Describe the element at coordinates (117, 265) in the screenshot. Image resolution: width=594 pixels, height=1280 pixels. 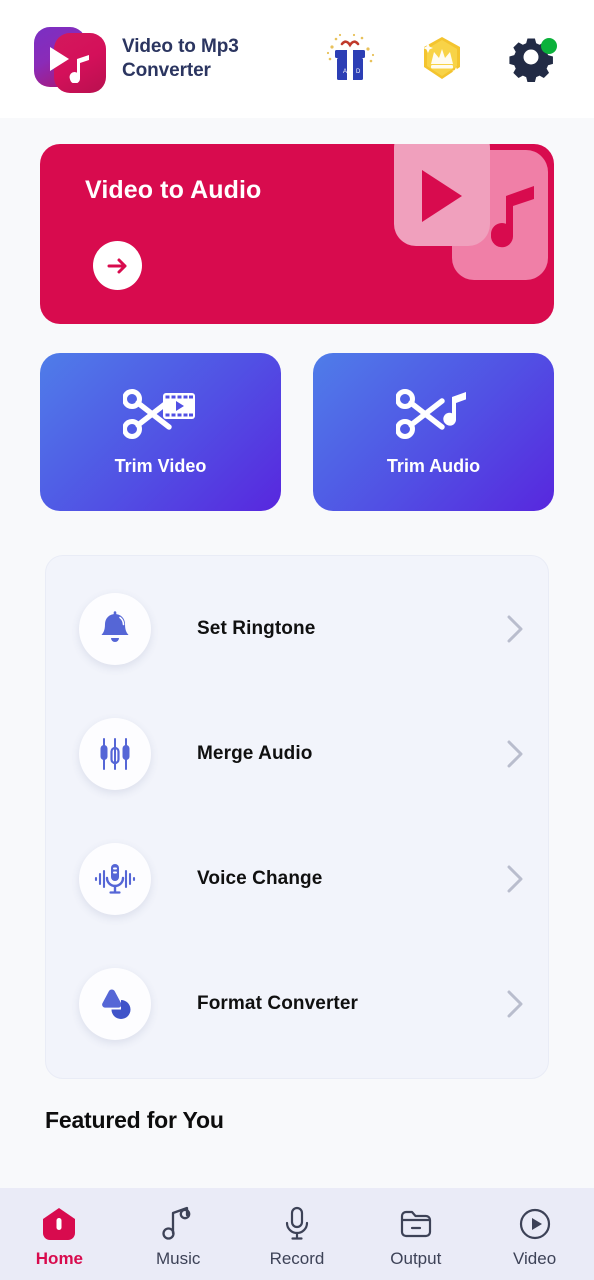
I see `arrow-right-icon` at that location.